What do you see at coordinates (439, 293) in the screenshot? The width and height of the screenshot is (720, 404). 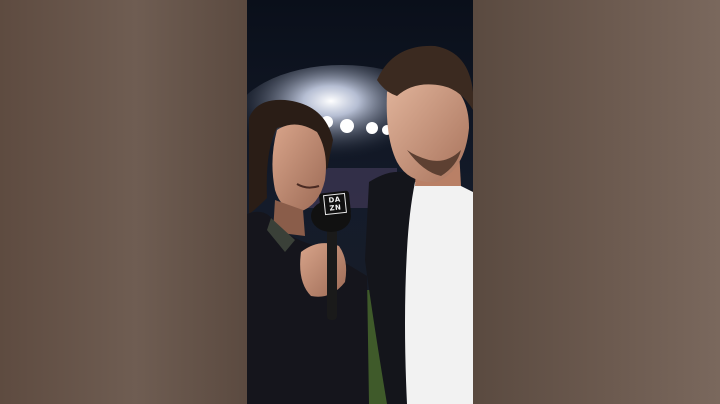 I see `interviewee-white-shirt` at bounding box center [439, 293].